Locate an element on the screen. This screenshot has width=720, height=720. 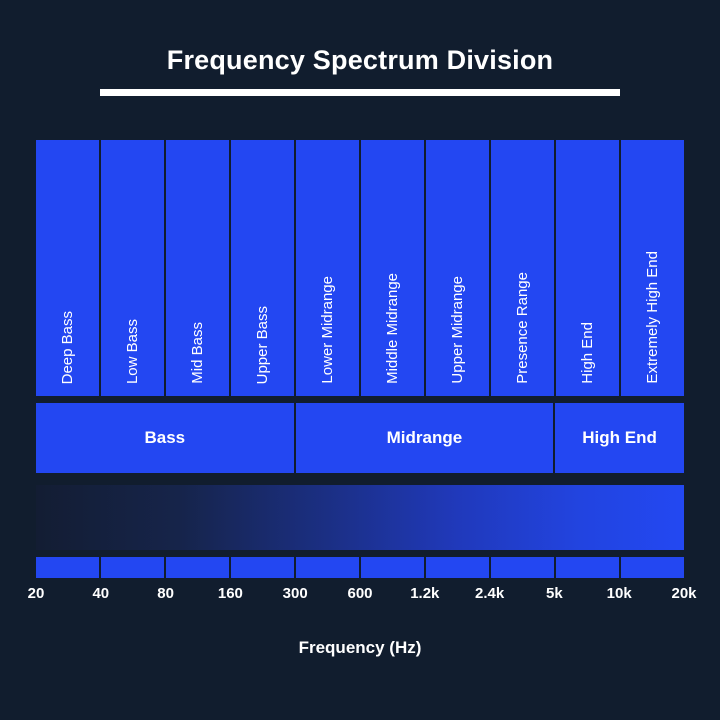
band-label: Upper Midrange is located at coordinates (457, 330).